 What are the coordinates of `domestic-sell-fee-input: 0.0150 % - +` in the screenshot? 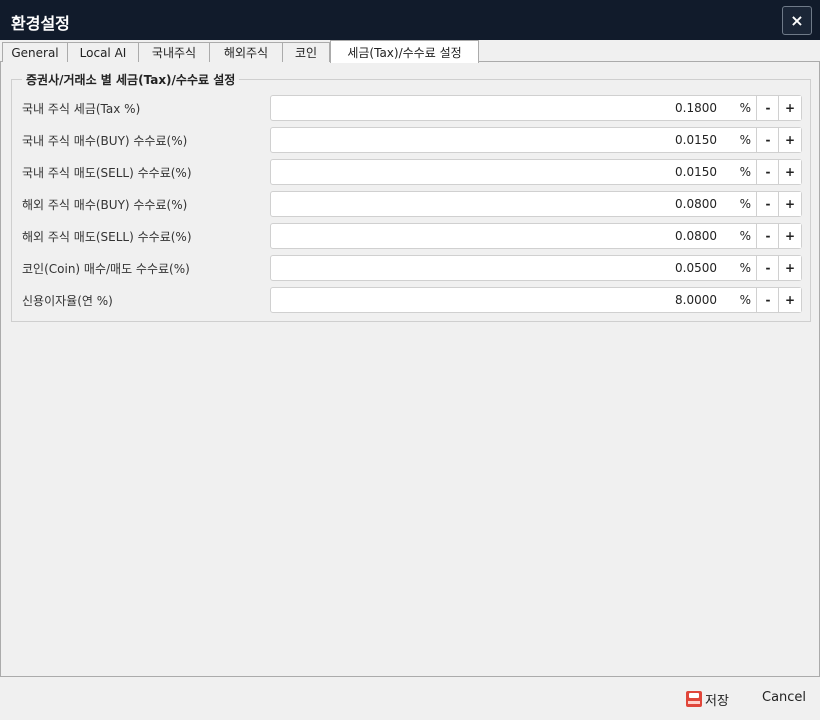 It's located at (536, 172).